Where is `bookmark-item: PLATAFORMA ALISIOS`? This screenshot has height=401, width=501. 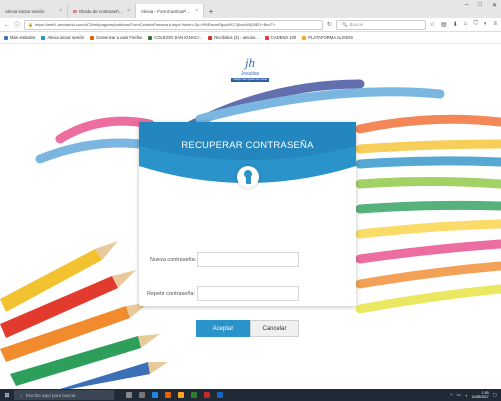 bookmark-item: PLATAFORMA ALISIOS is located at coordinates (327, 37).